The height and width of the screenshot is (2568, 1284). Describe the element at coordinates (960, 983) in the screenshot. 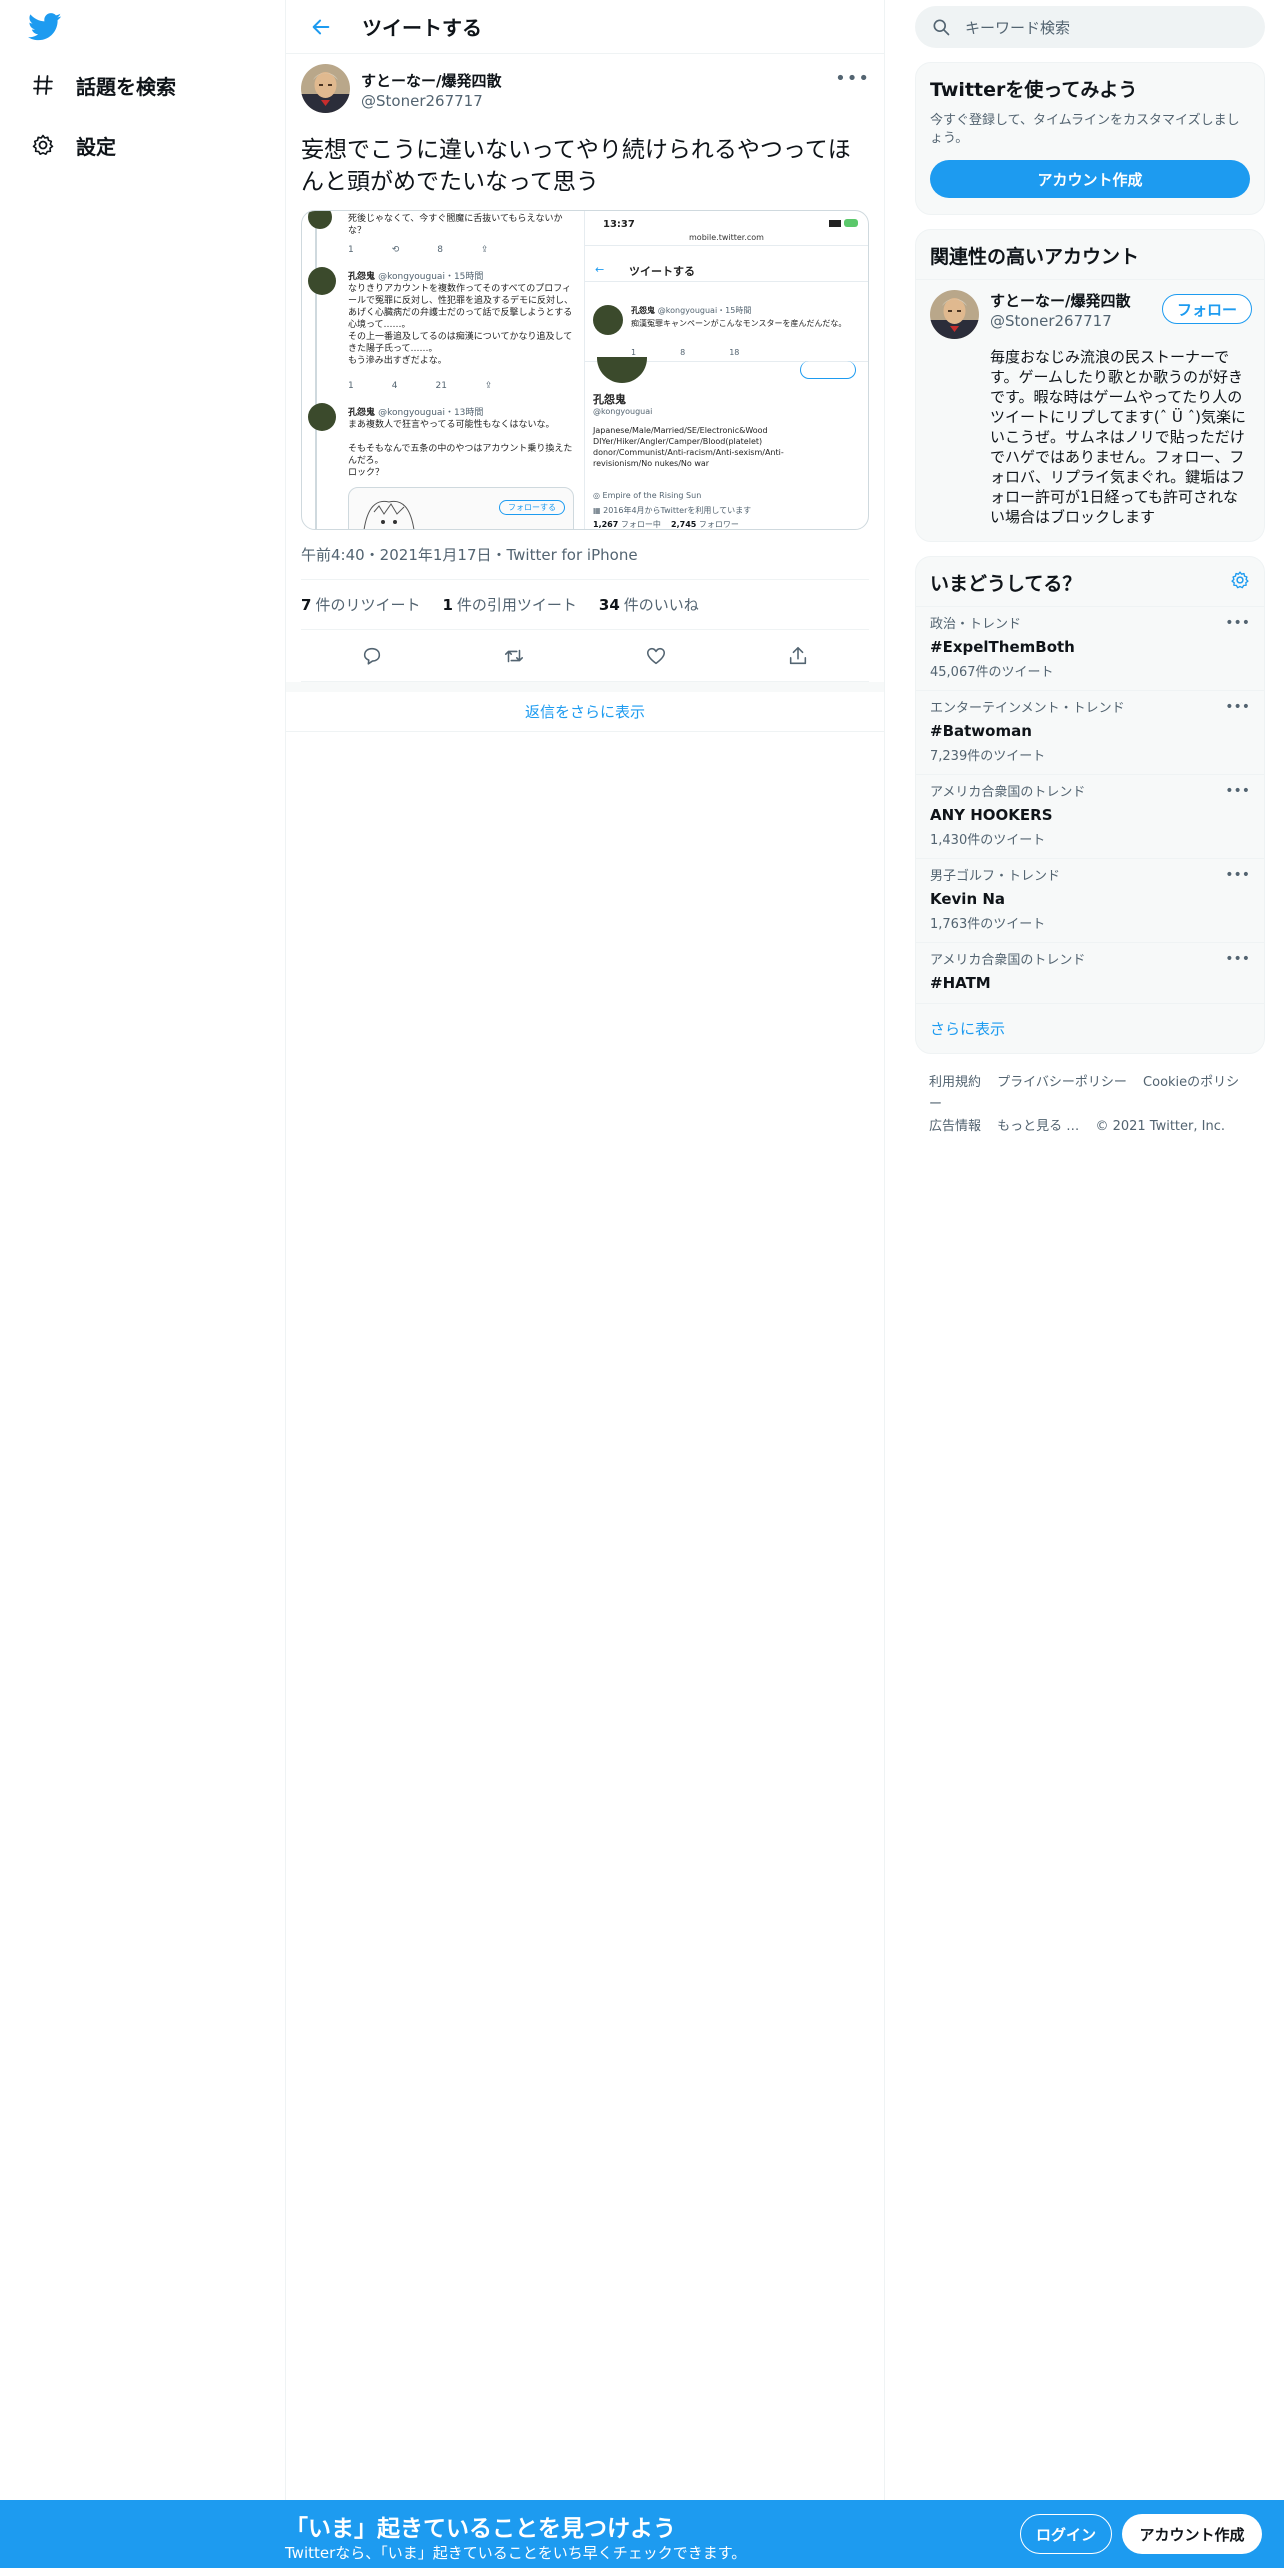

I see `trend-name: #HATM` at that location.